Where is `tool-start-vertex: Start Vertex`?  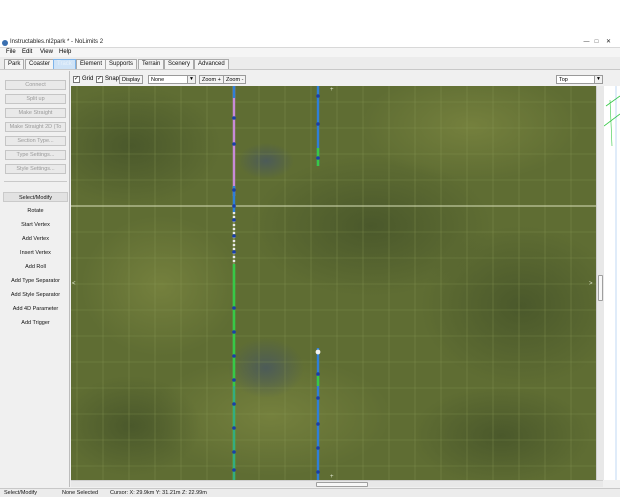
tool-start-vertex: Start Vertex is located at coordinates (35, 225).